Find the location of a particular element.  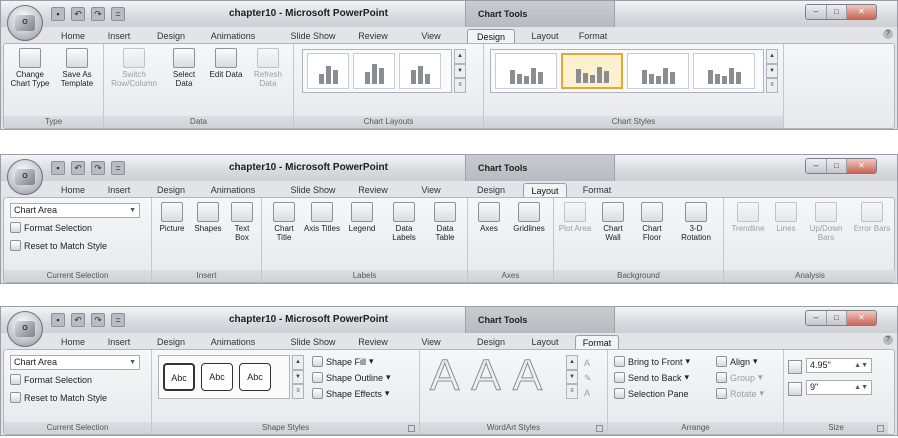

up-down-bars-button: Up/Down Bars is located at coordinates (826, 222).